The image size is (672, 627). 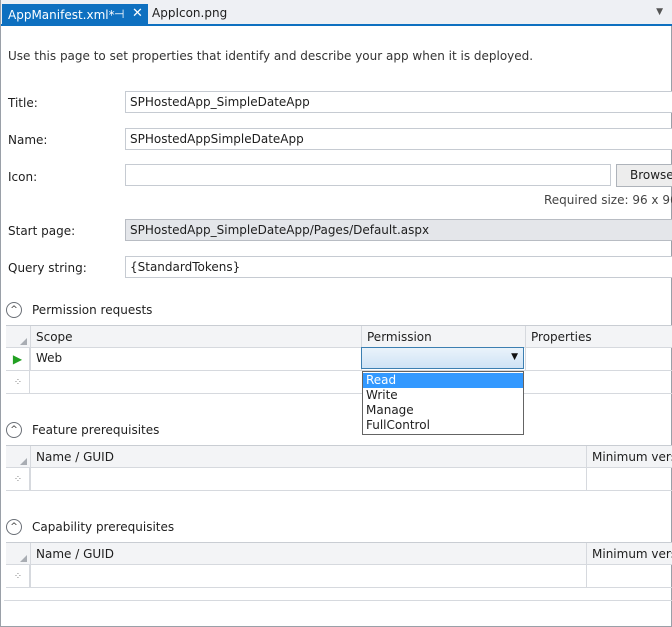 I want to click on icon-path-input, so click(x=368, y=175).